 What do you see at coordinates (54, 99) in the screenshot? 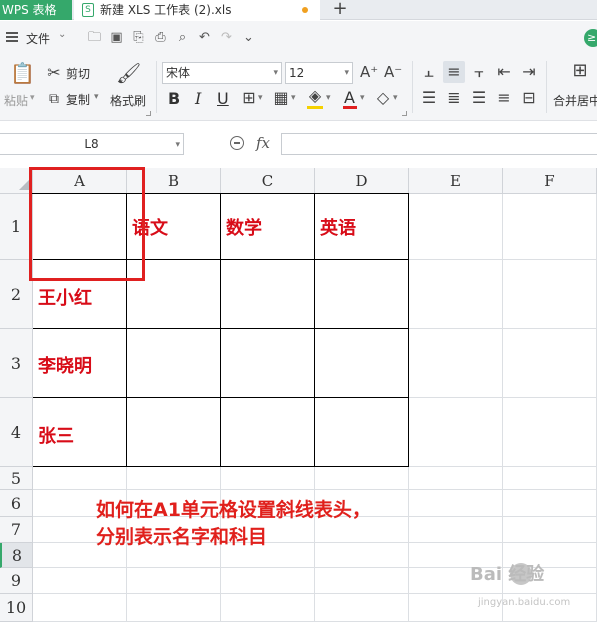
I see `copy-icon: ⧉` at bounding box center [54, 99].